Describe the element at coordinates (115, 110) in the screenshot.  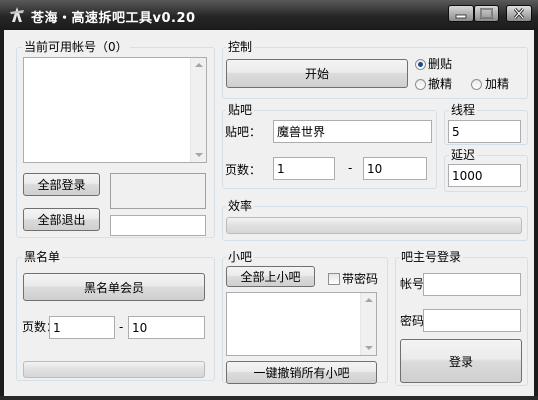
I see `account-list` at that location.